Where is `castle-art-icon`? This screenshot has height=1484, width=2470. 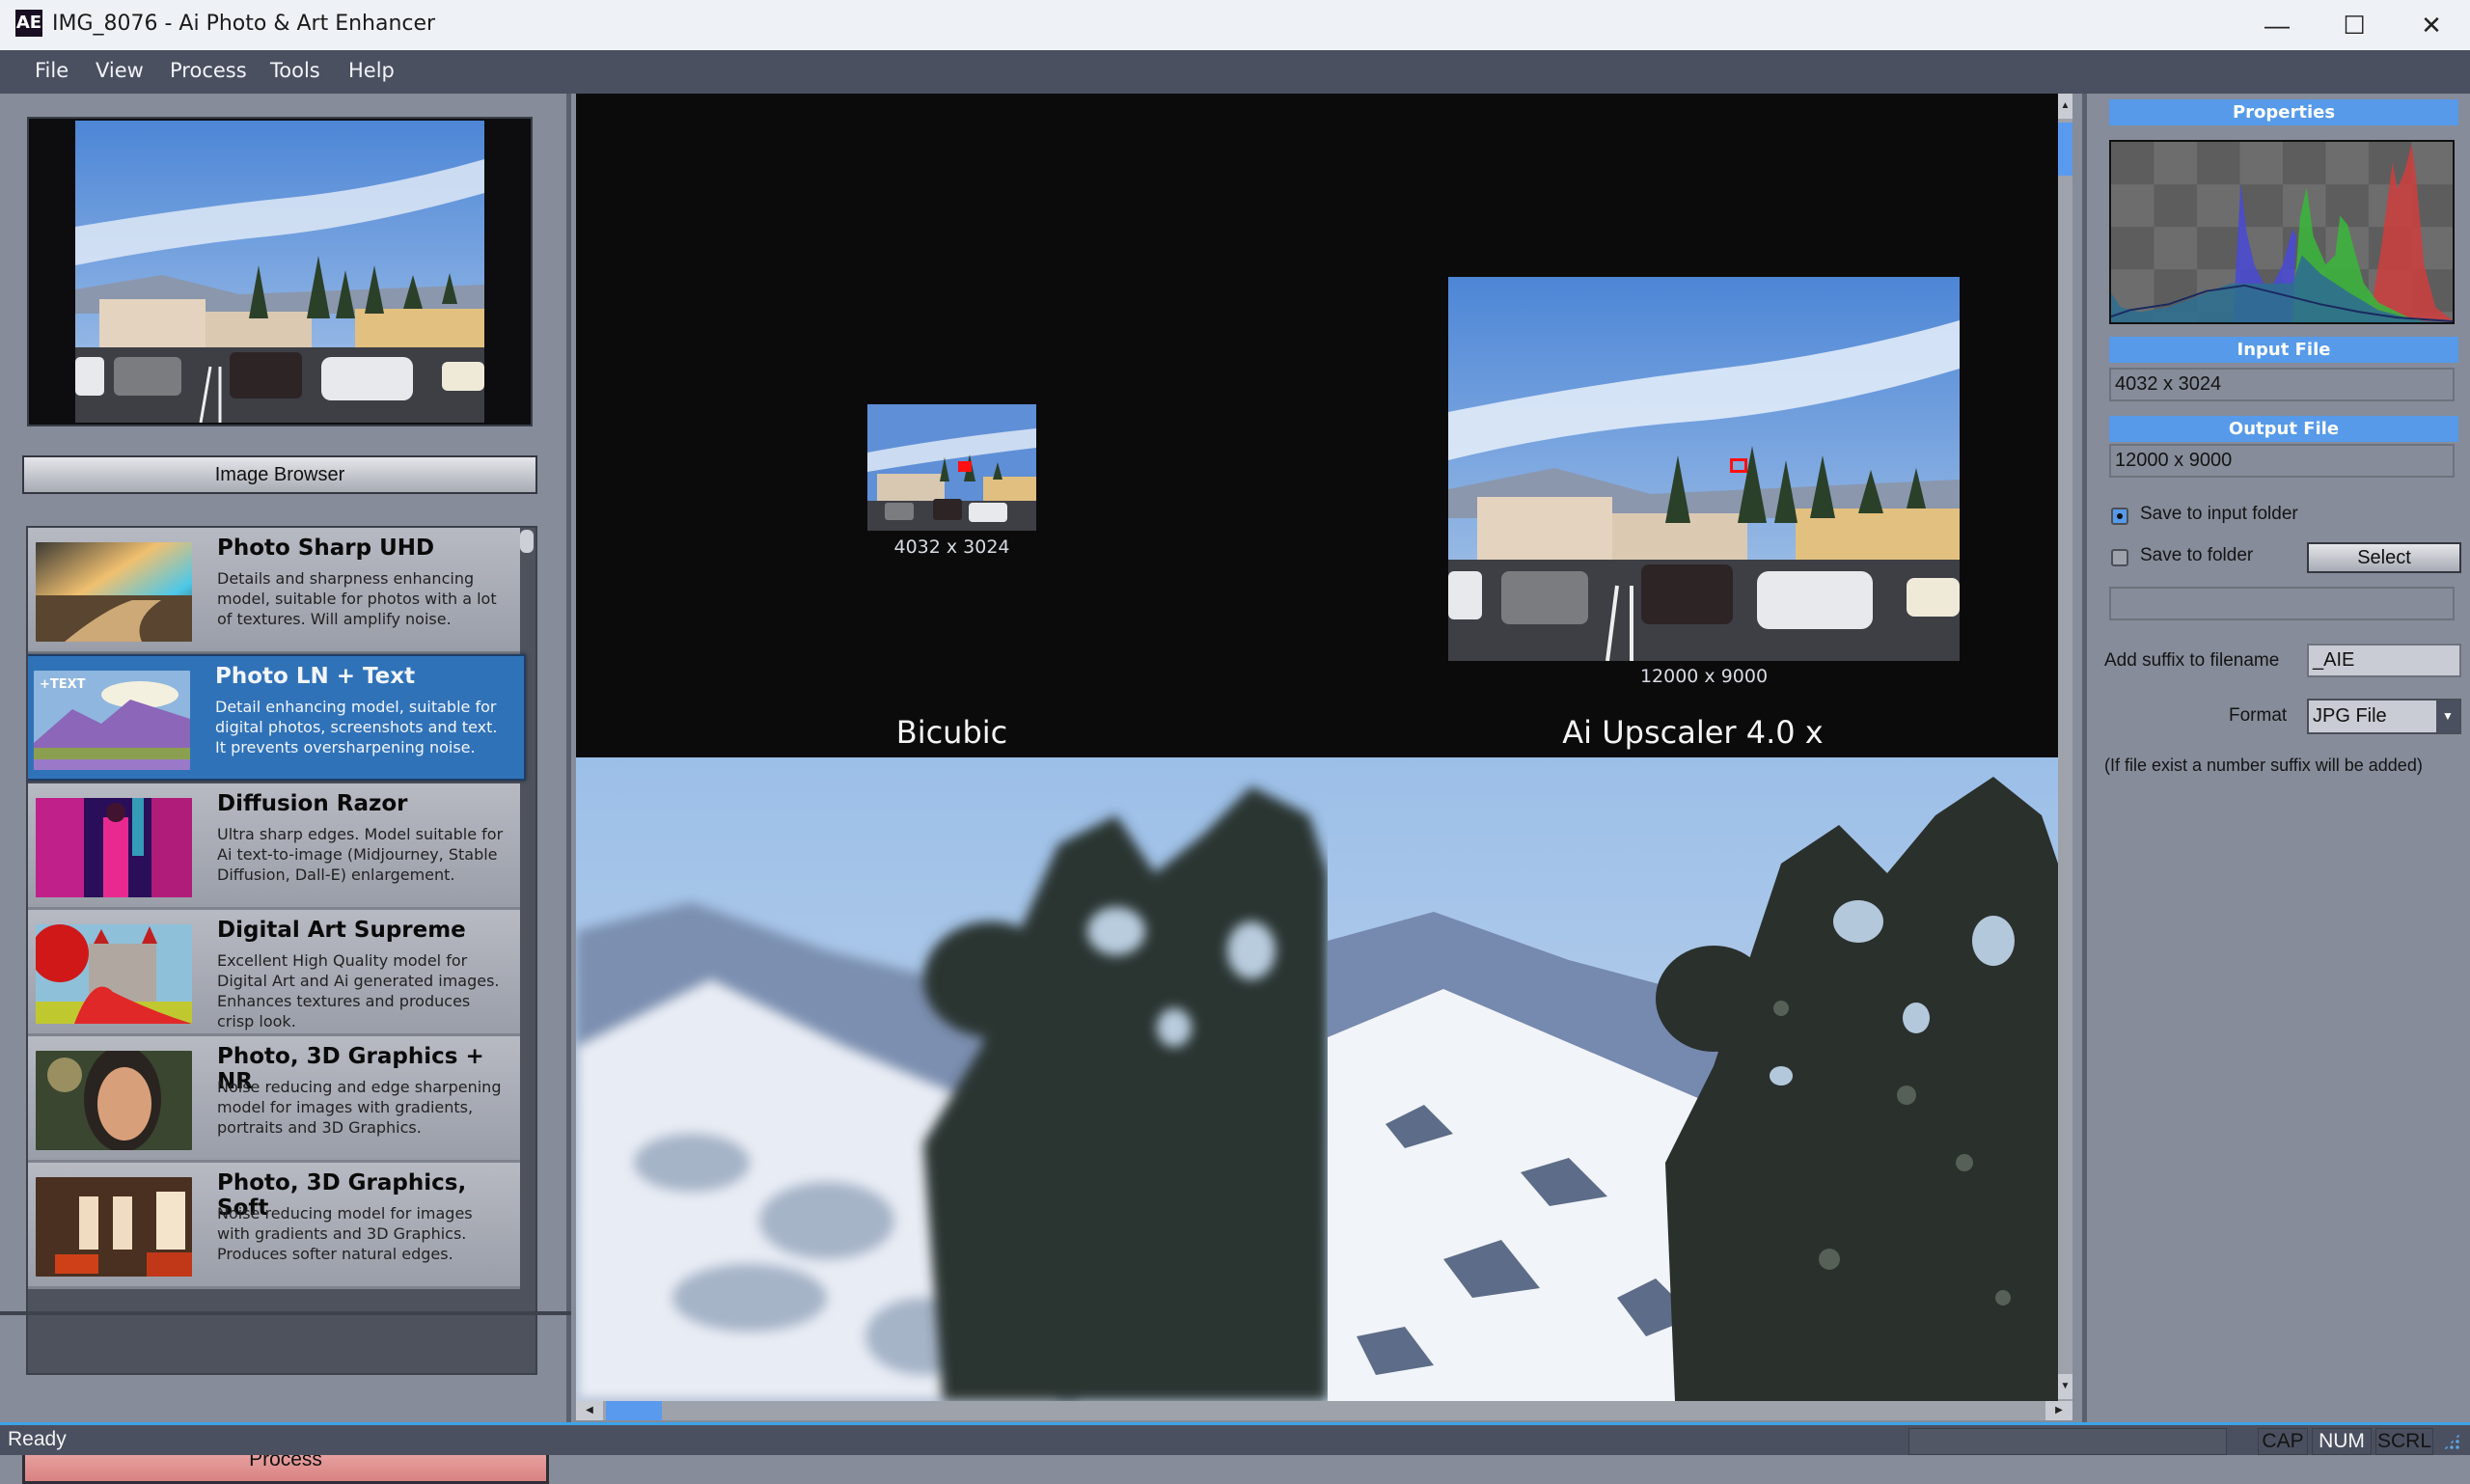
castle-art-icon is located at coordinates (114, 974).